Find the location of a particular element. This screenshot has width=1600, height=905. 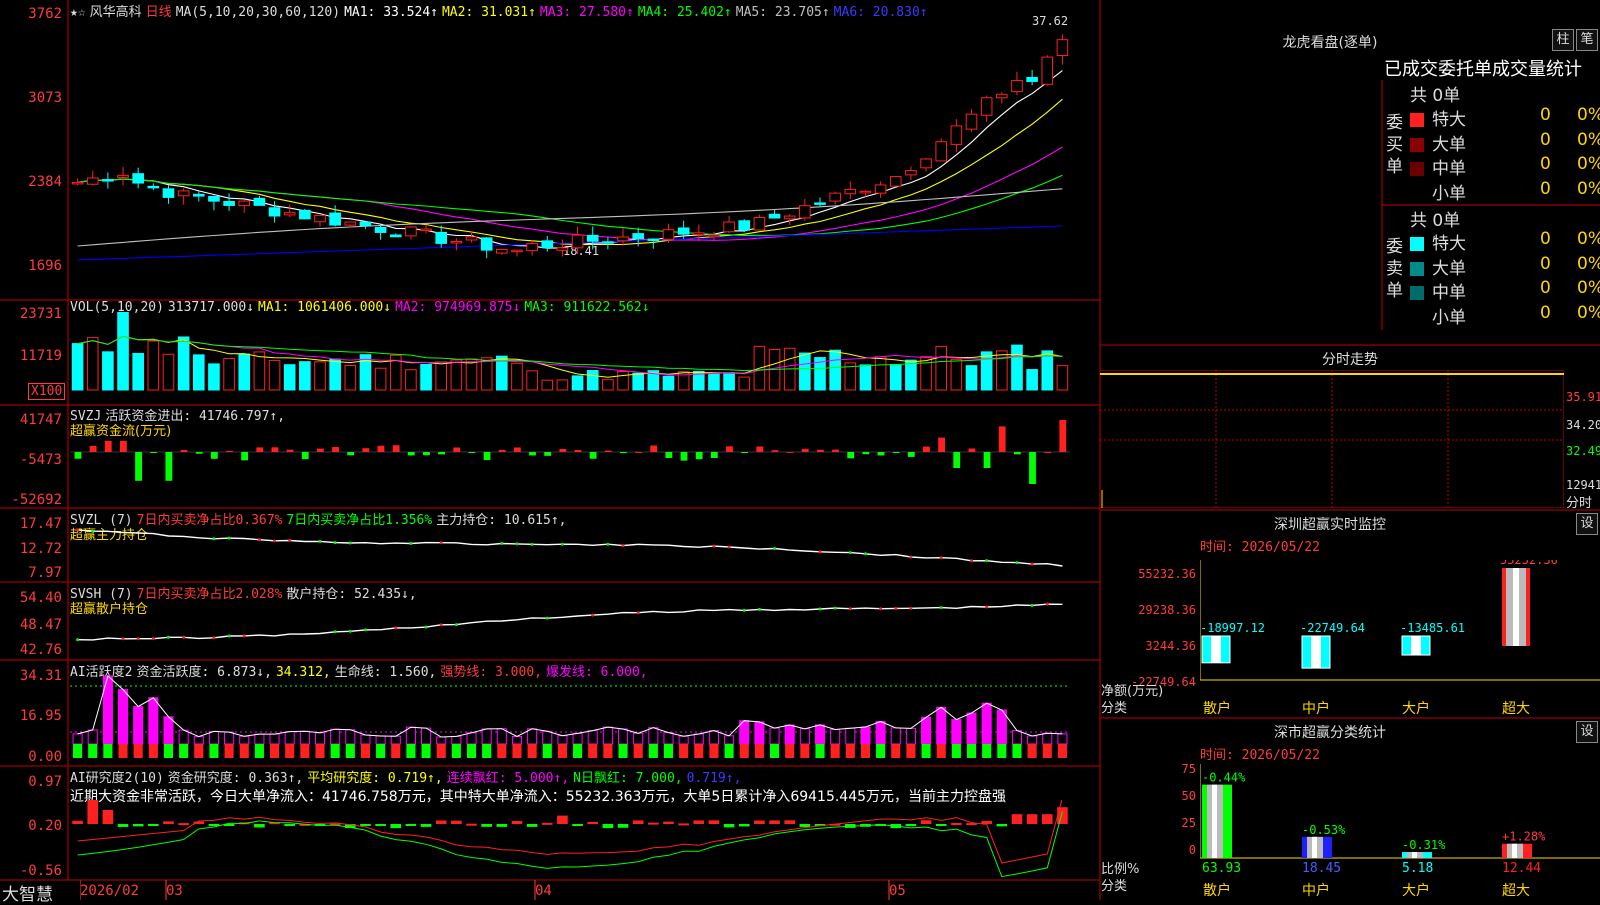

pen-mode-button: 笔 is located at coordinates (1587, 40).